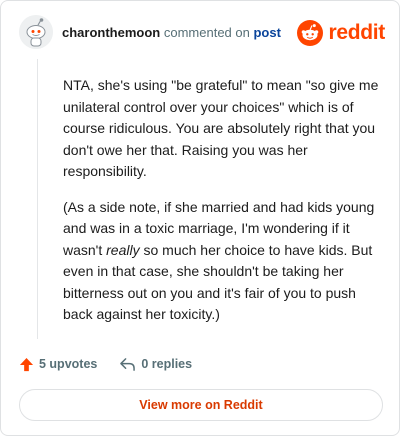 This screenshot has height=436, width=400. I want to click on post-link: post, so click(266, 32).